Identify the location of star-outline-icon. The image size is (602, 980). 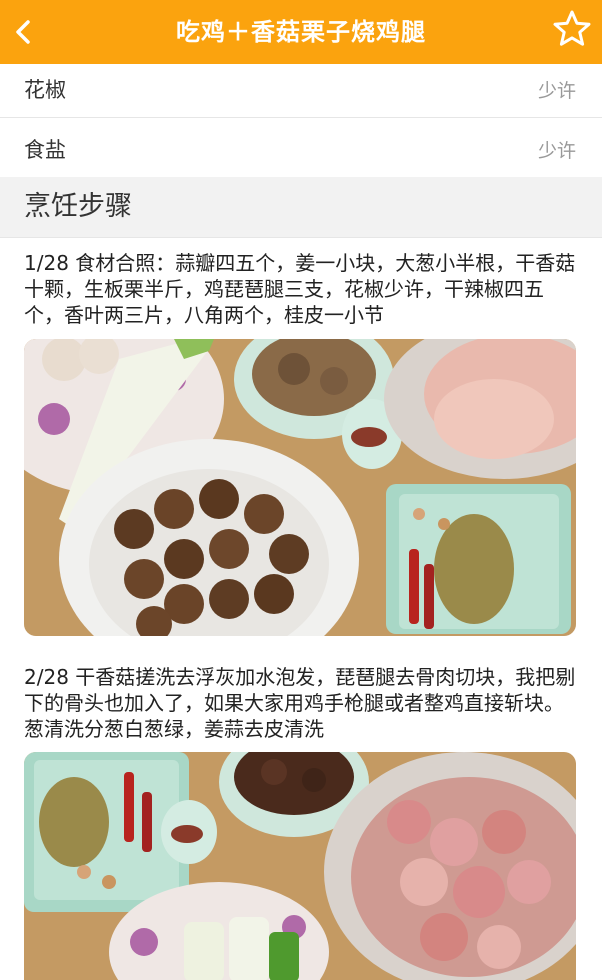
(572, 28).